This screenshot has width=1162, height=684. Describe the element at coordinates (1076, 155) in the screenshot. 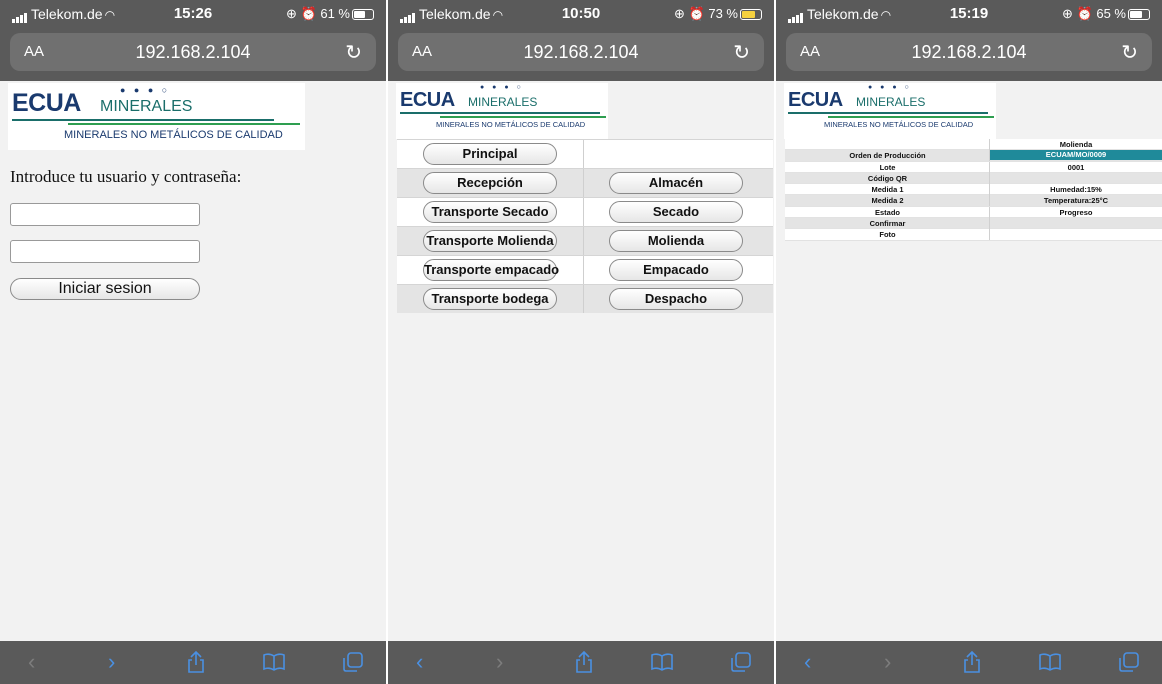

I see `production-order-value: ECUAM/MO/0009` at that location.